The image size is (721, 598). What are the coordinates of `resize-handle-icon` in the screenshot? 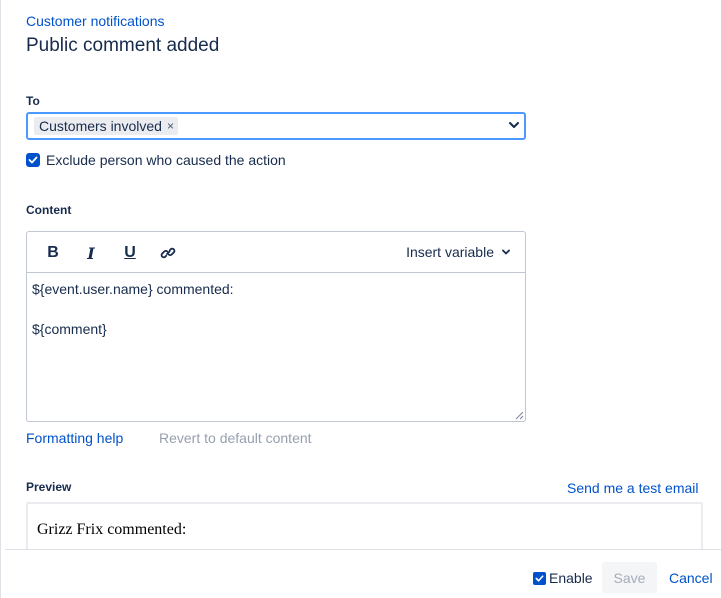 It's located at (519, 415).